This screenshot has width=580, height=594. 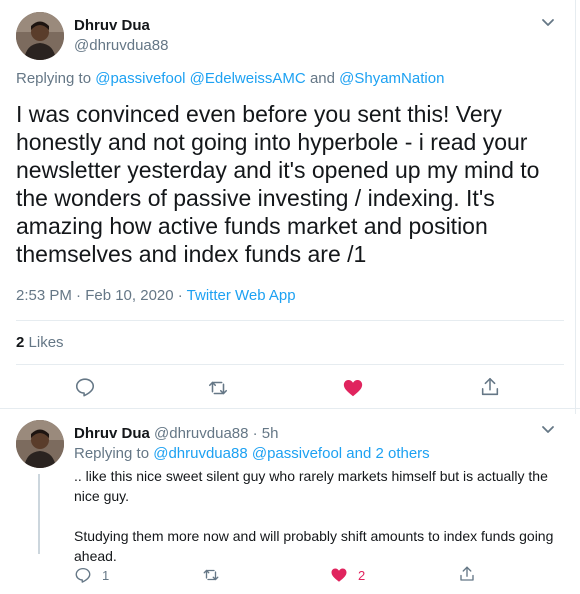 I want to click on thread-connector, so click(x=39, y=514).